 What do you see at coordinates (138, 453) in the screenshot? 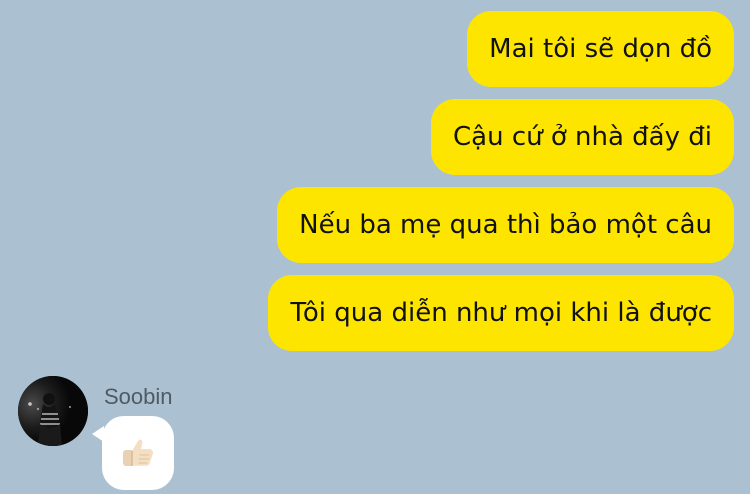
I see `thumbs-up-icon` at bounding box center [138, 453].